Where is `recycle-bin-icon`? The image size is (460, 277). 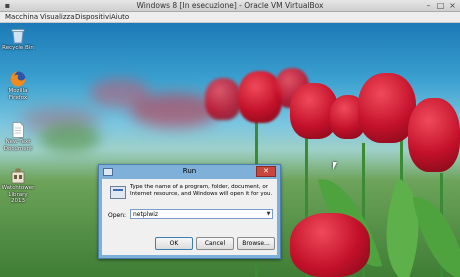
recycle-bin-icon is located at coordinates (18, 36).